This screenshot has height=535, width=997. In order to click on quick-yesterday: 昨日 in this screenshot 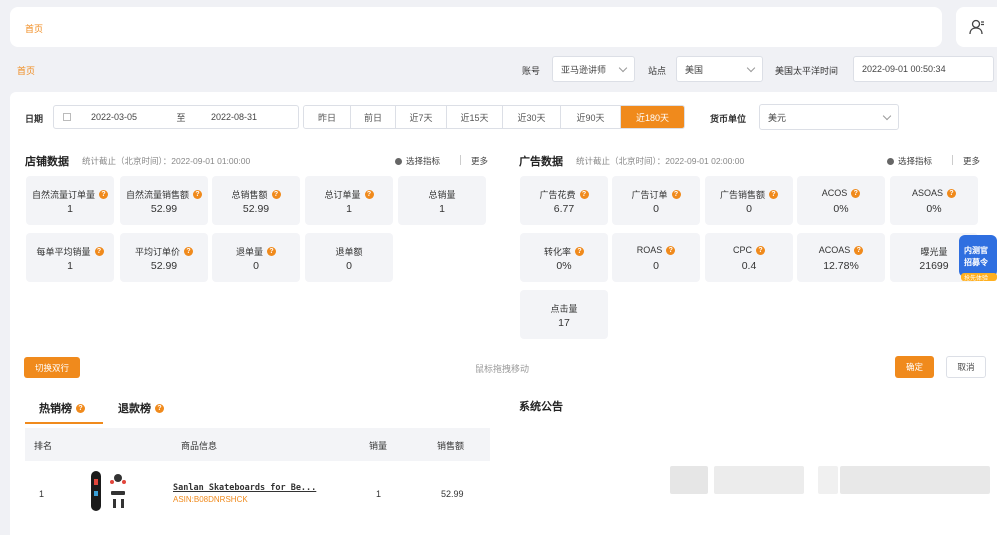, I will do `click(327, 117)`.